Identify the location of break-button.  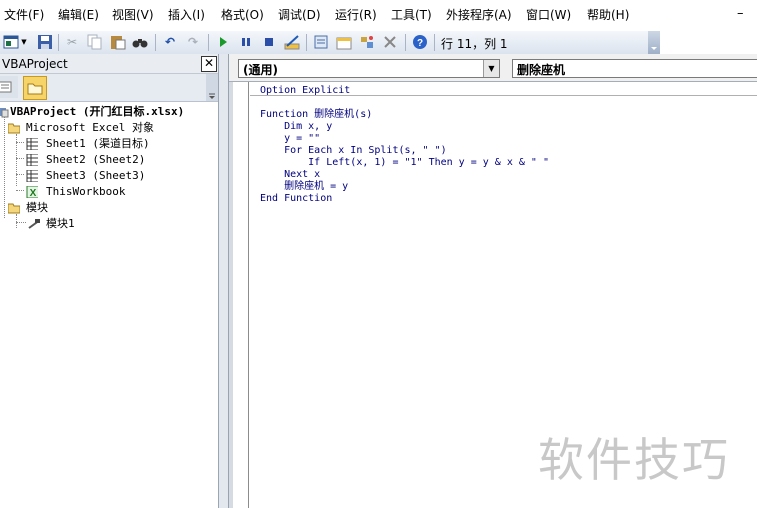
(246, 42).